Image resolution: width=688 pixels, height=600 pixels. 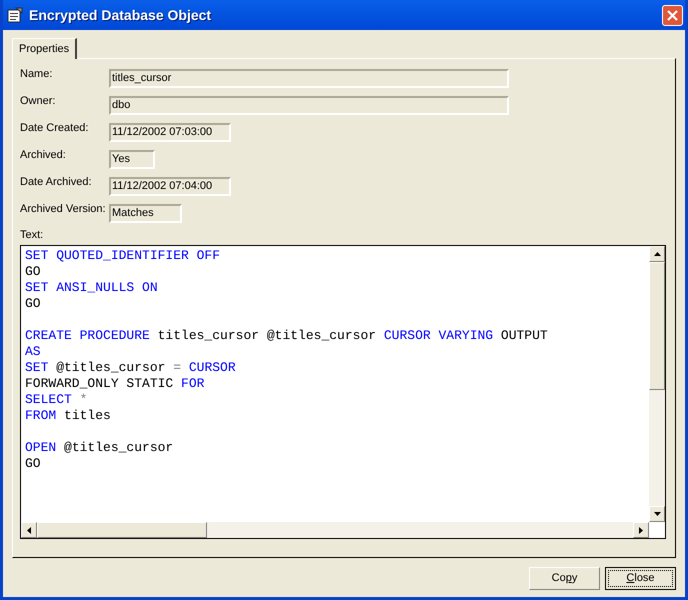 What do you see at coordinates (99, 384) in the screenshot?
I see `code-text: FORWARD_ONLY STATIC` at bounding box center [99, 384].